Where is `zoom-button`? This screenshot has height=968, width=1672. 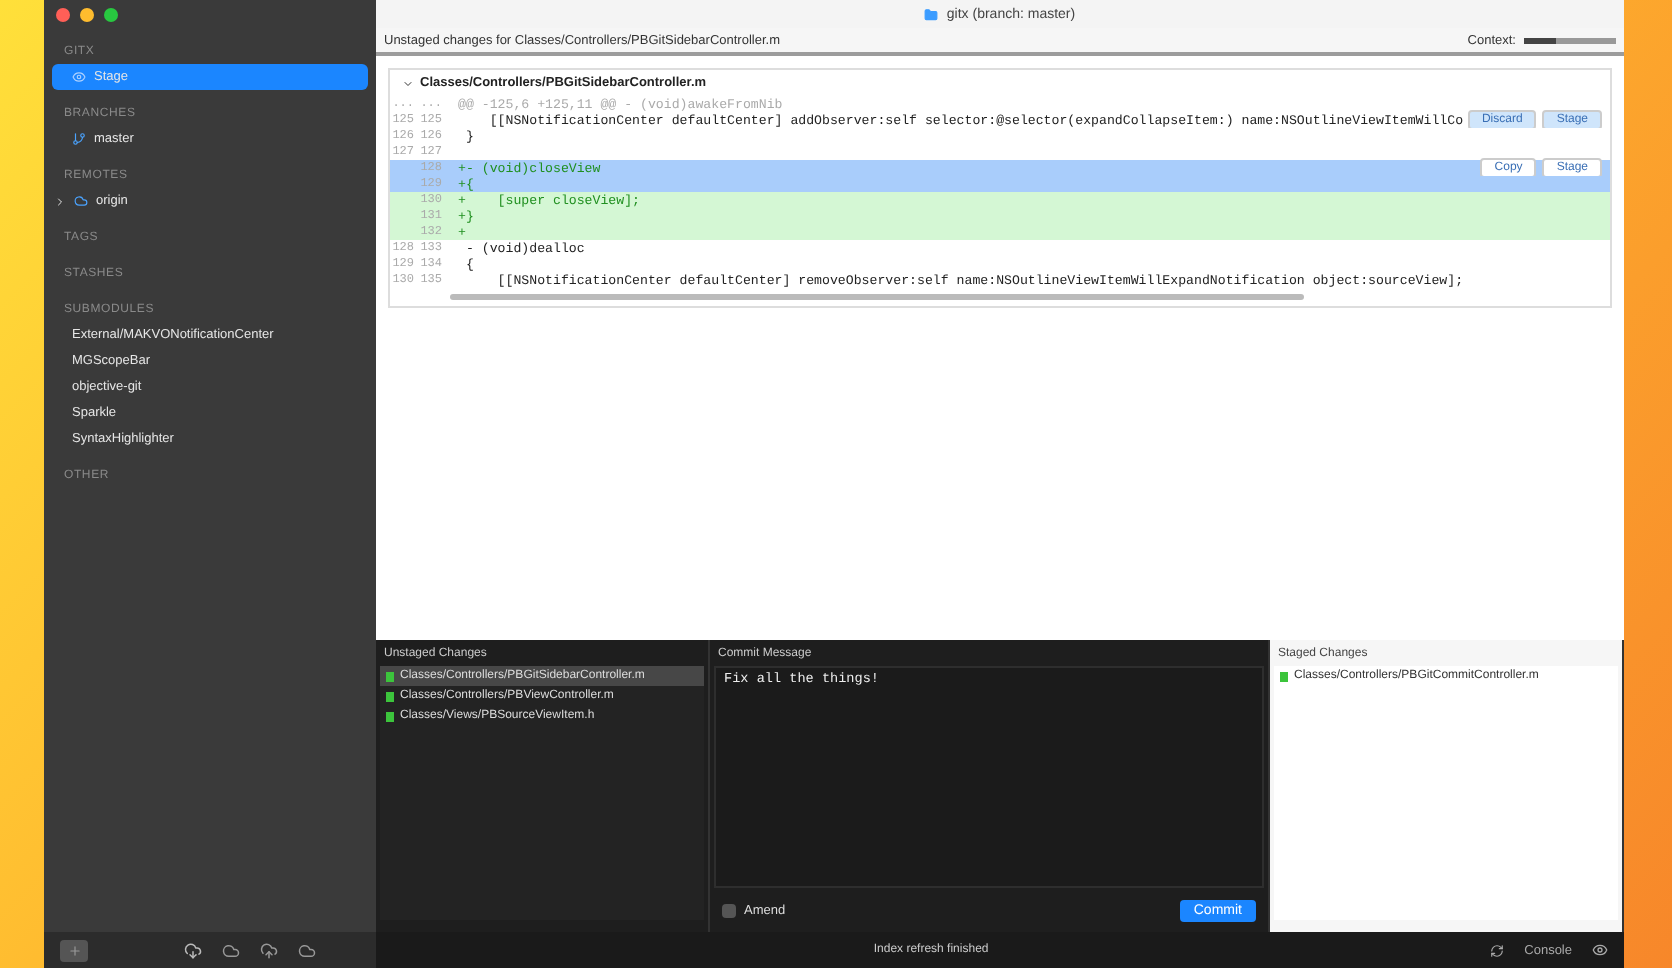 zoom-button is located at coordinates (111, 15).